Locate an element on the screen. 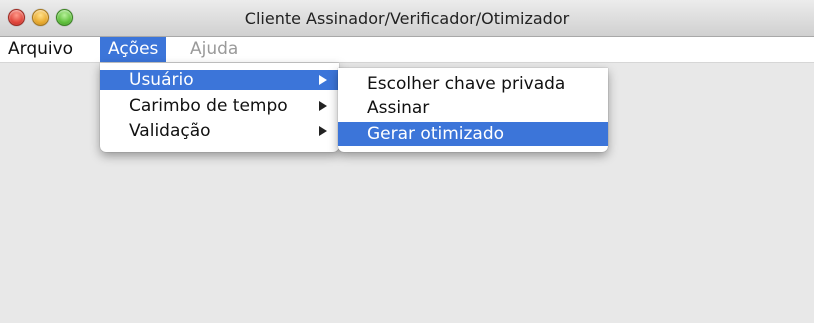  menu-ajuda: Ajuda is located at coordinates (214, 49).